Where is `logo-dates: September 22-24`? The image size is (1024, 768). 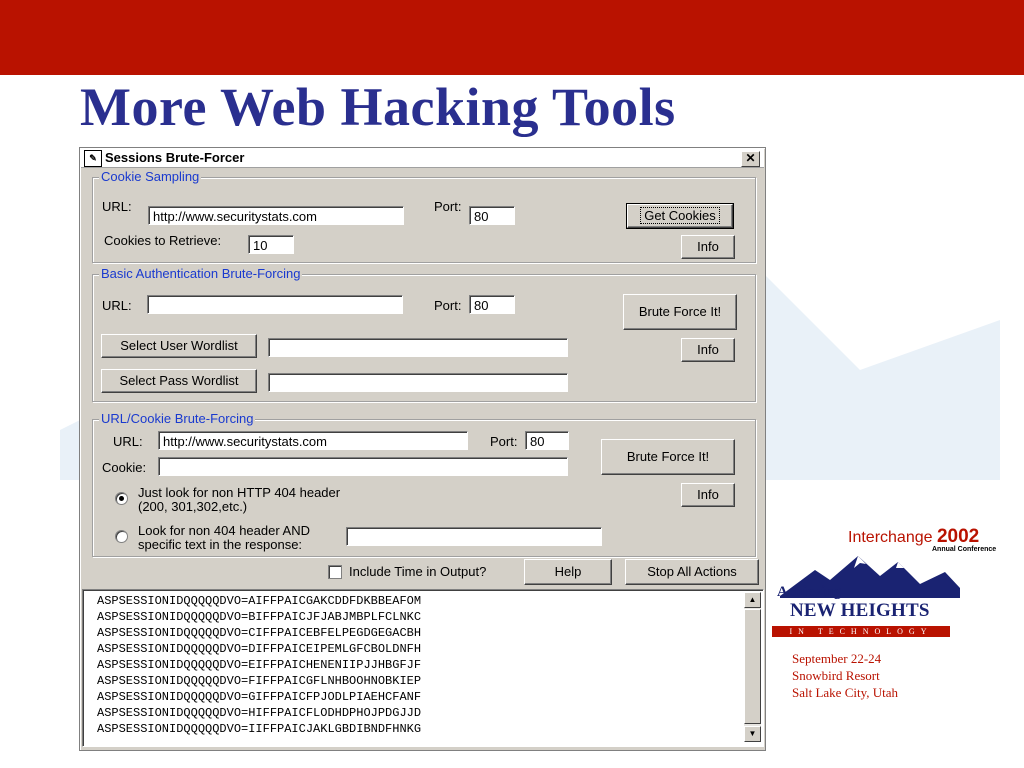
logo-dates: September 22-24 is located at coordinates (837, 658).